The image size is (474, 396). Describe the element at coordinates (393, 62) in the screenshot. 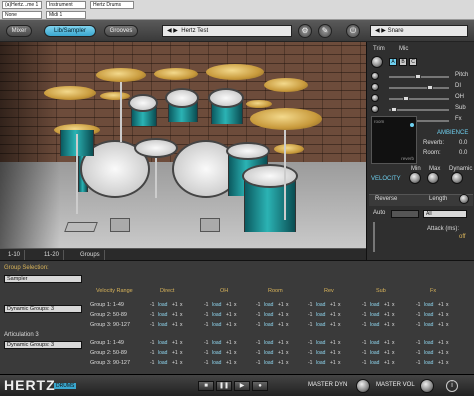

I see `mic-a-button: A` at that location.